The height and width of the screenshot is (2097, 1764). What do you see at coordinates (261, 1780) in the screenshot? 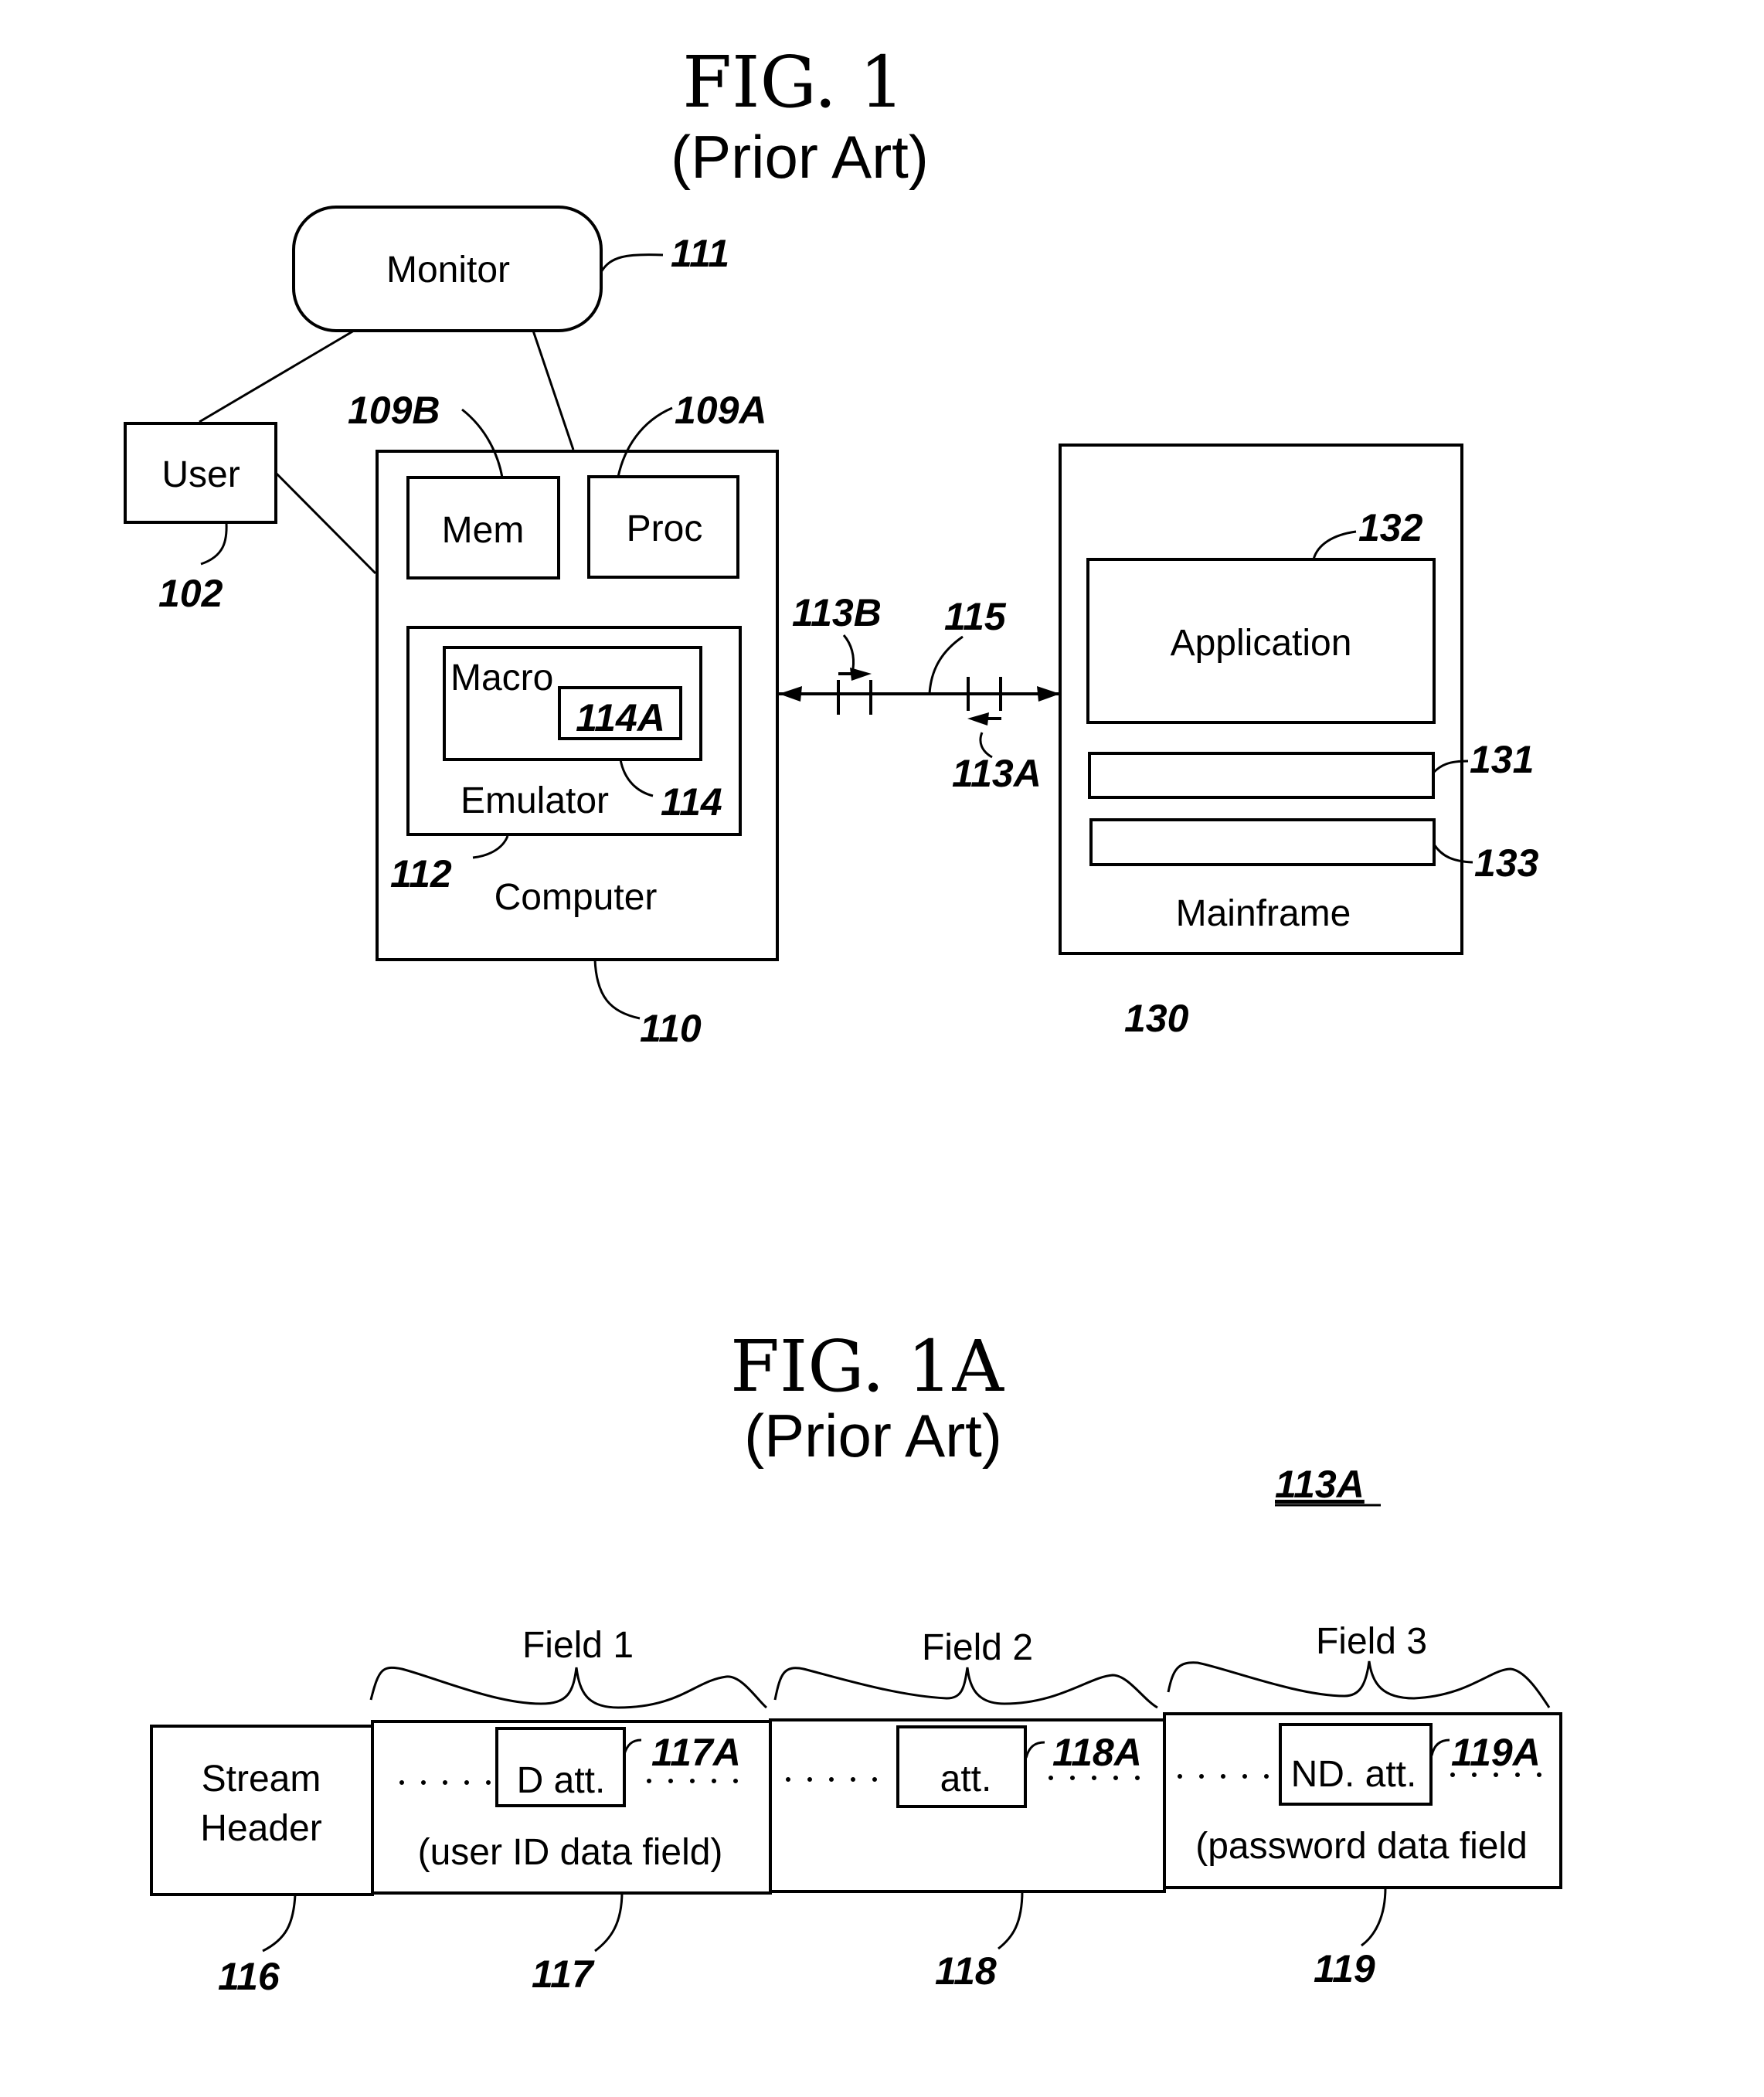
I see `stream-header-line1: Stream` at bounding box center [261, 1780].